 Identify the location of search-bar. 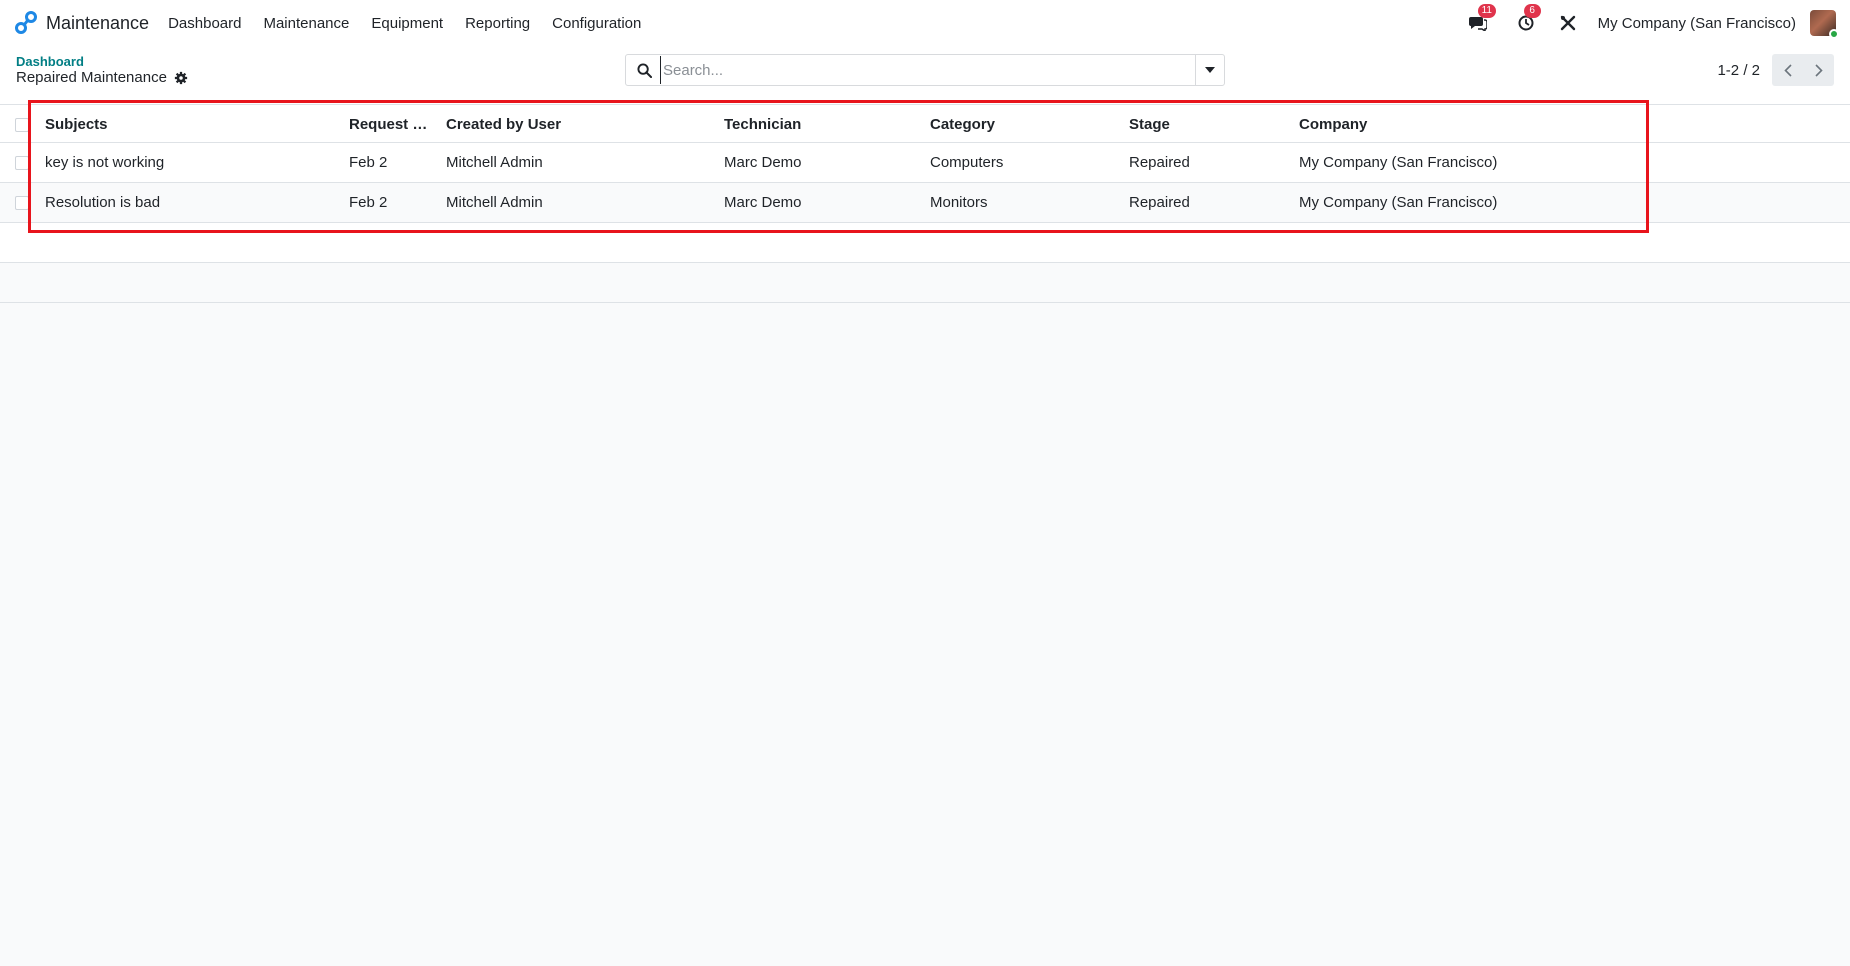
(925, 70).